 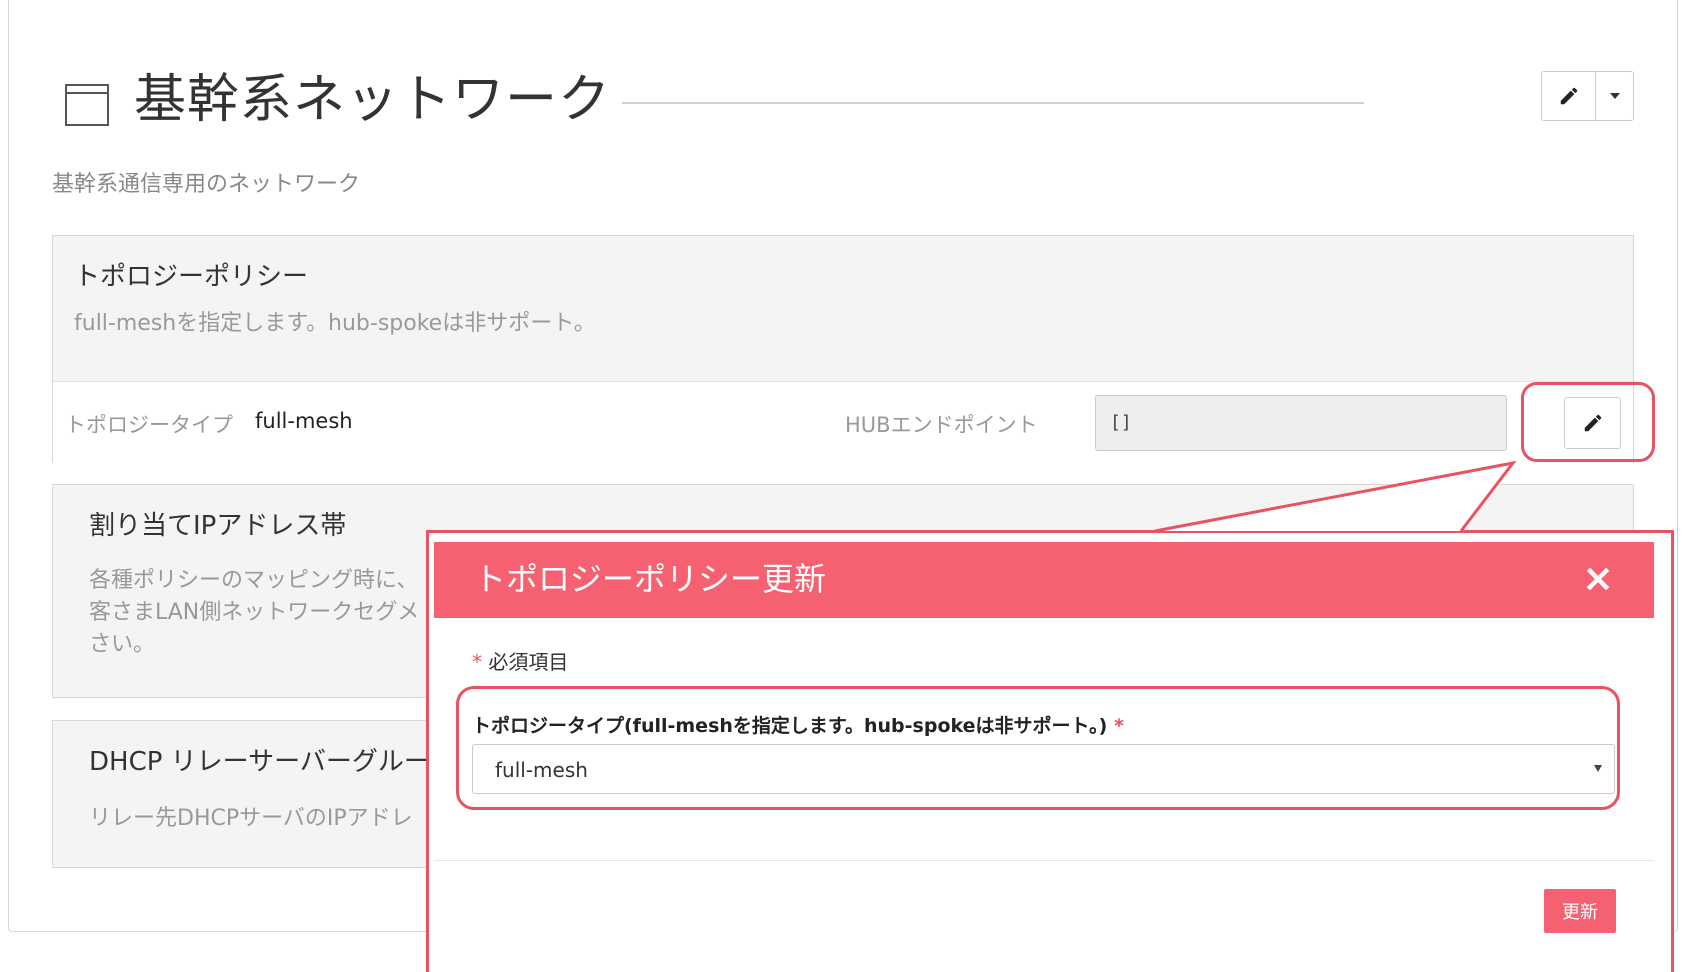 What do you see at coordinates (1043, 769) in the screenshot?
I see `topology-type-select: full-mesh` at bounding box center [1043, 769].